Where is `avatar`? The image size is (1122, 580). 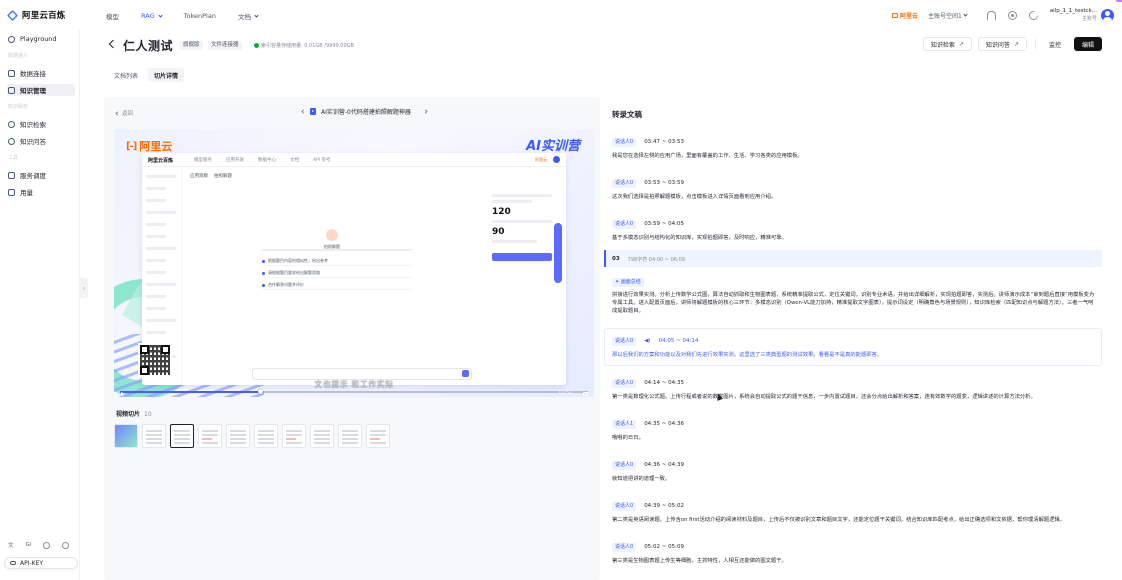
avatar is located at coordinates (1107, 15).